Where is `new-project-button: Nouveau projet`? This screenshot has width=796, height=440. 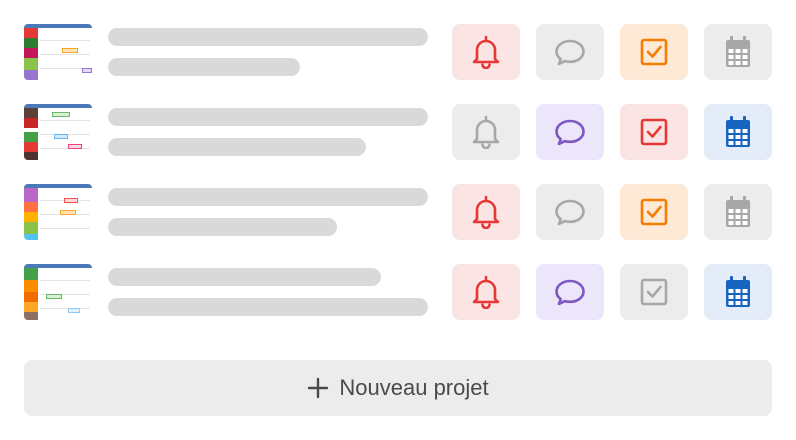 new-project-button: Nouveau projet is located at coordinates (398, 388).